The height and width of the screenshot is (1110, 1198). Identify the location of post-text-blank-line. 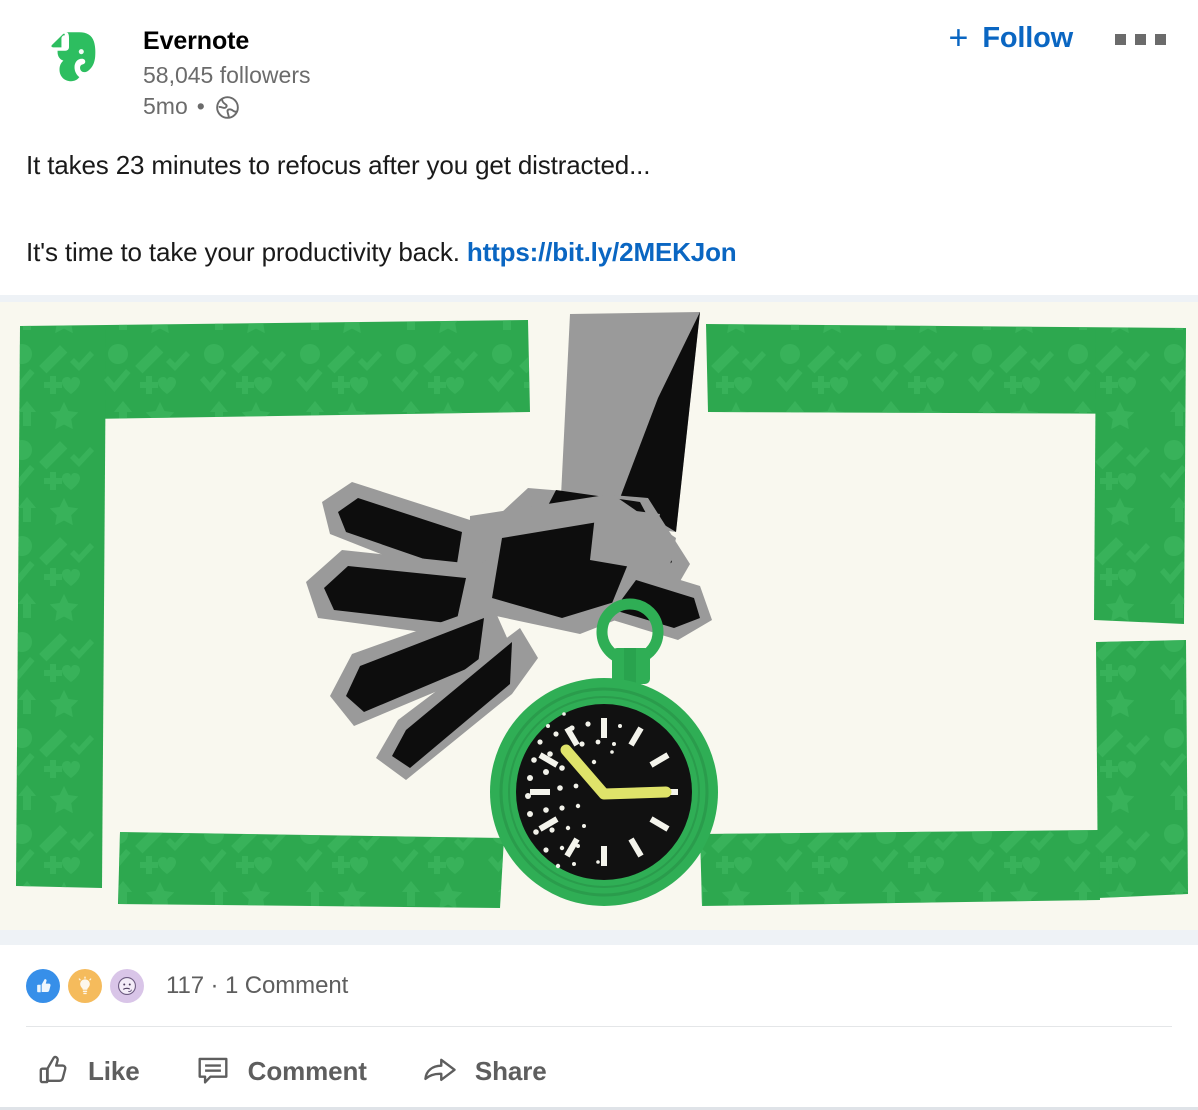
(597, 209).